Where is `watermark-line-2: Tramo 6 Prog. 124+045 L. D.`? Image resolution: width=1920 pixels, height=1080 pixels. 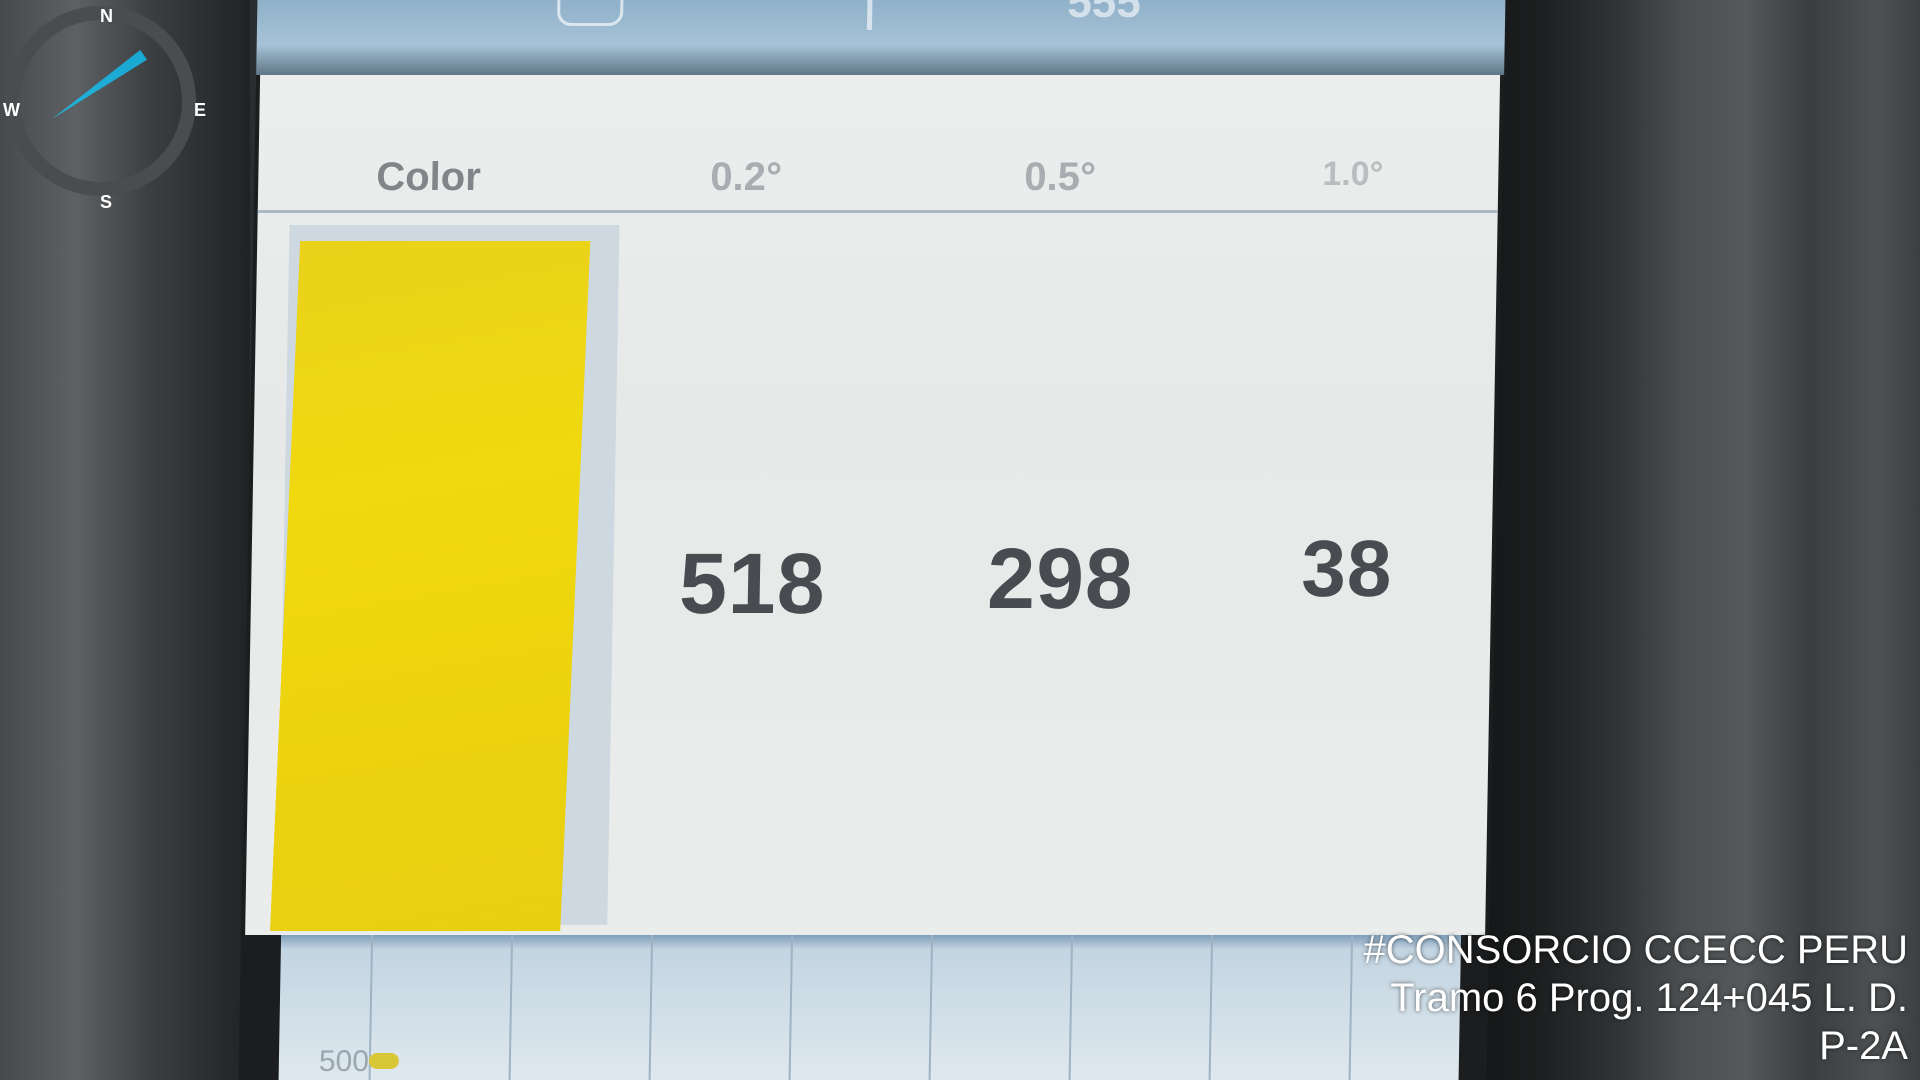
watermark-line-2: Tramo 6 Prog. 124+045 L. D. is located at coordinates (1649, 998).